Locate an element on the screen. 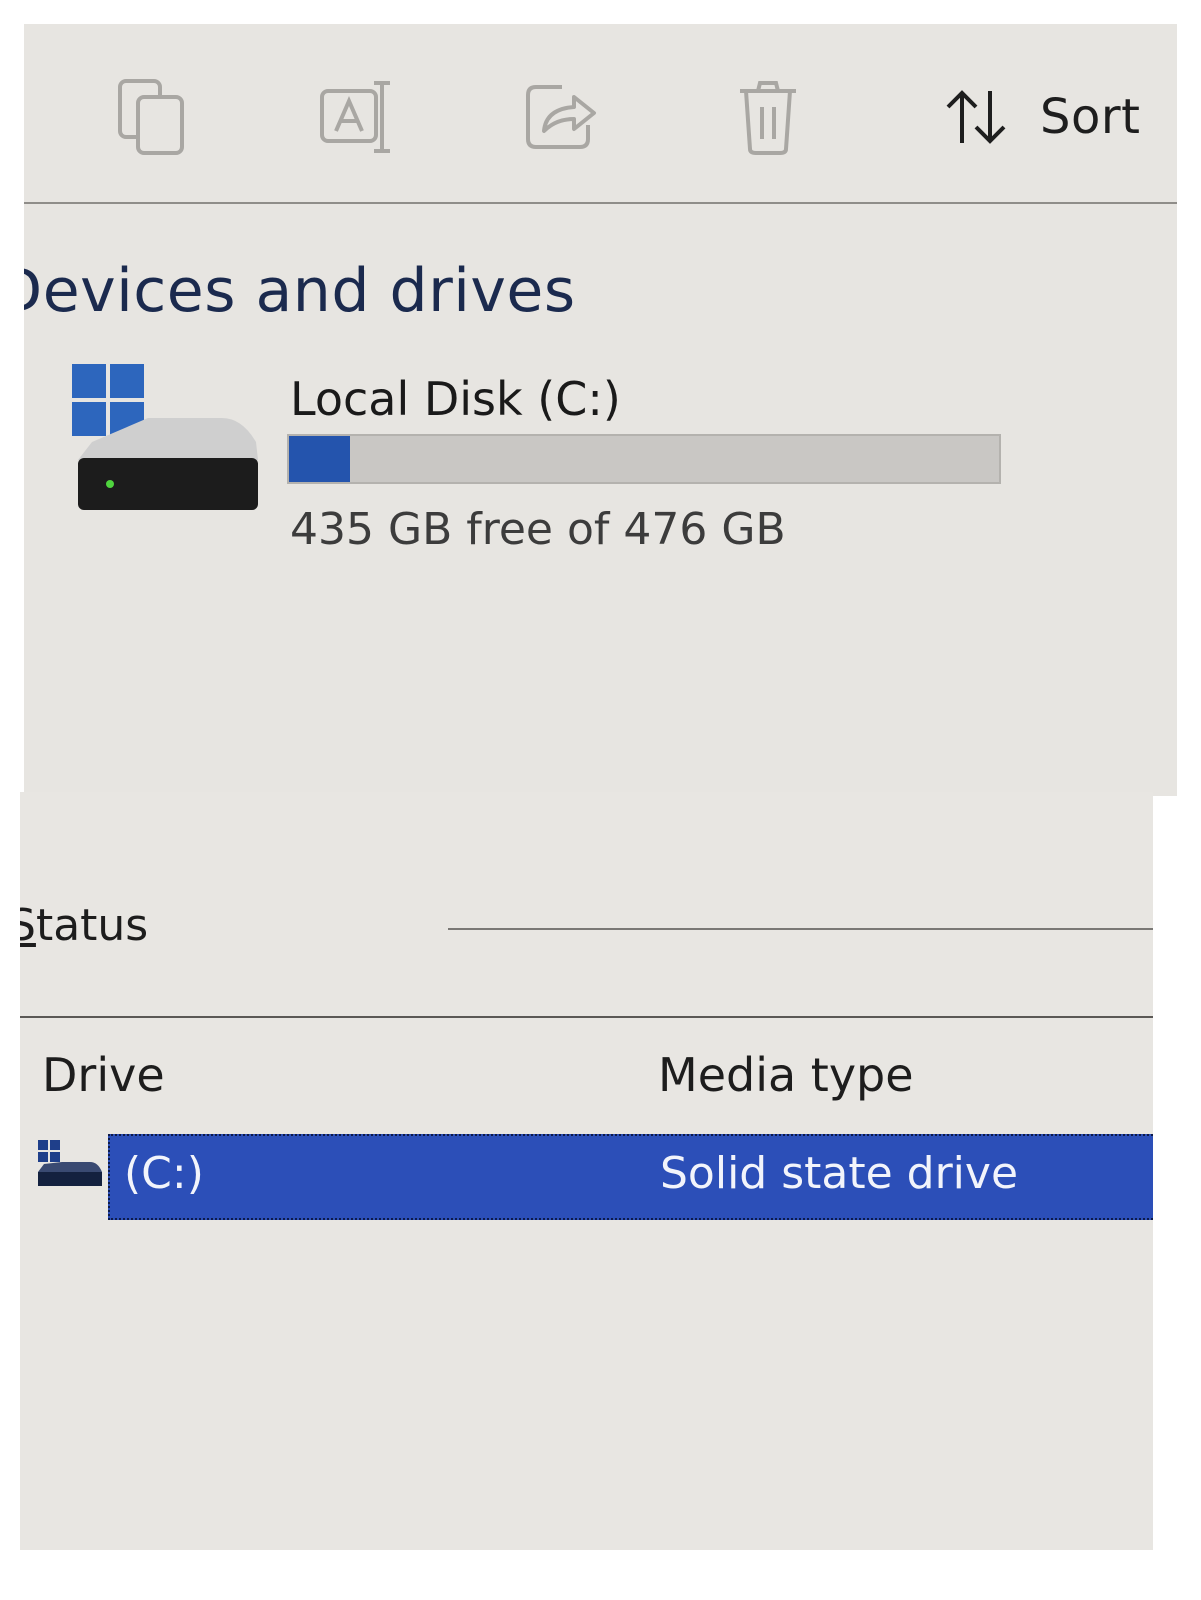  selected-row-highlight: (C:) Solid state drive is located at coordinates (630, 1177).